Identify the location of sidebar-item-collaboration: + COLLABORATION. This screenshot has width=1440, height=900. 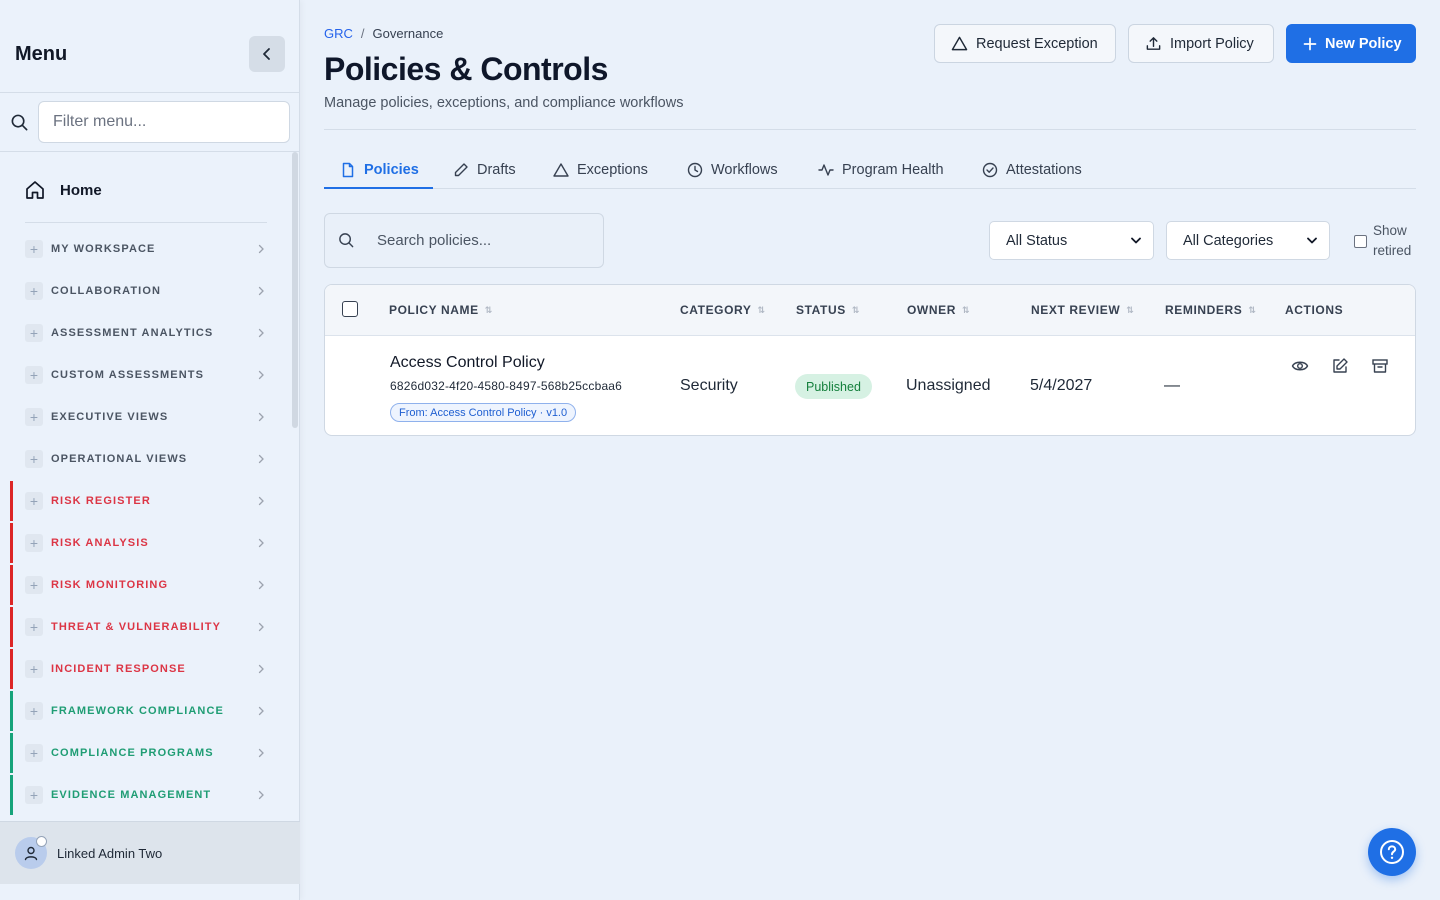
(146, 291).